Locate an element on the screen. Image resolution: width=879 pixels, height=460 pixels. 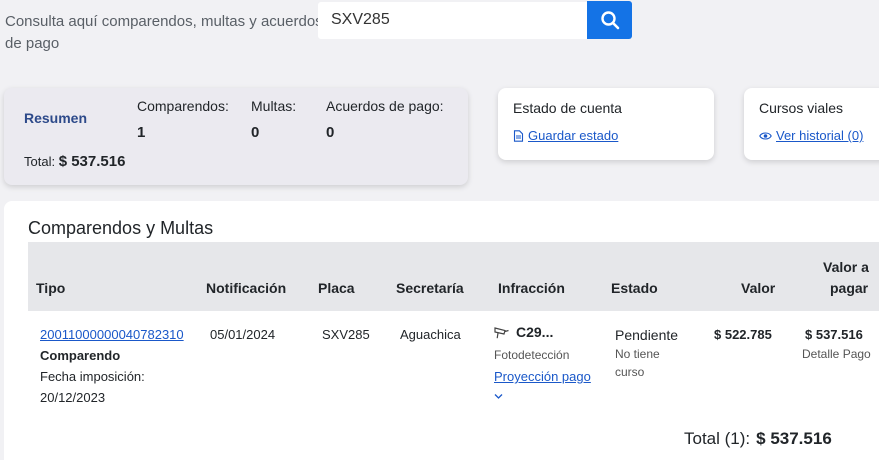
header-estado: Estado is located at coordinates (634, 288).